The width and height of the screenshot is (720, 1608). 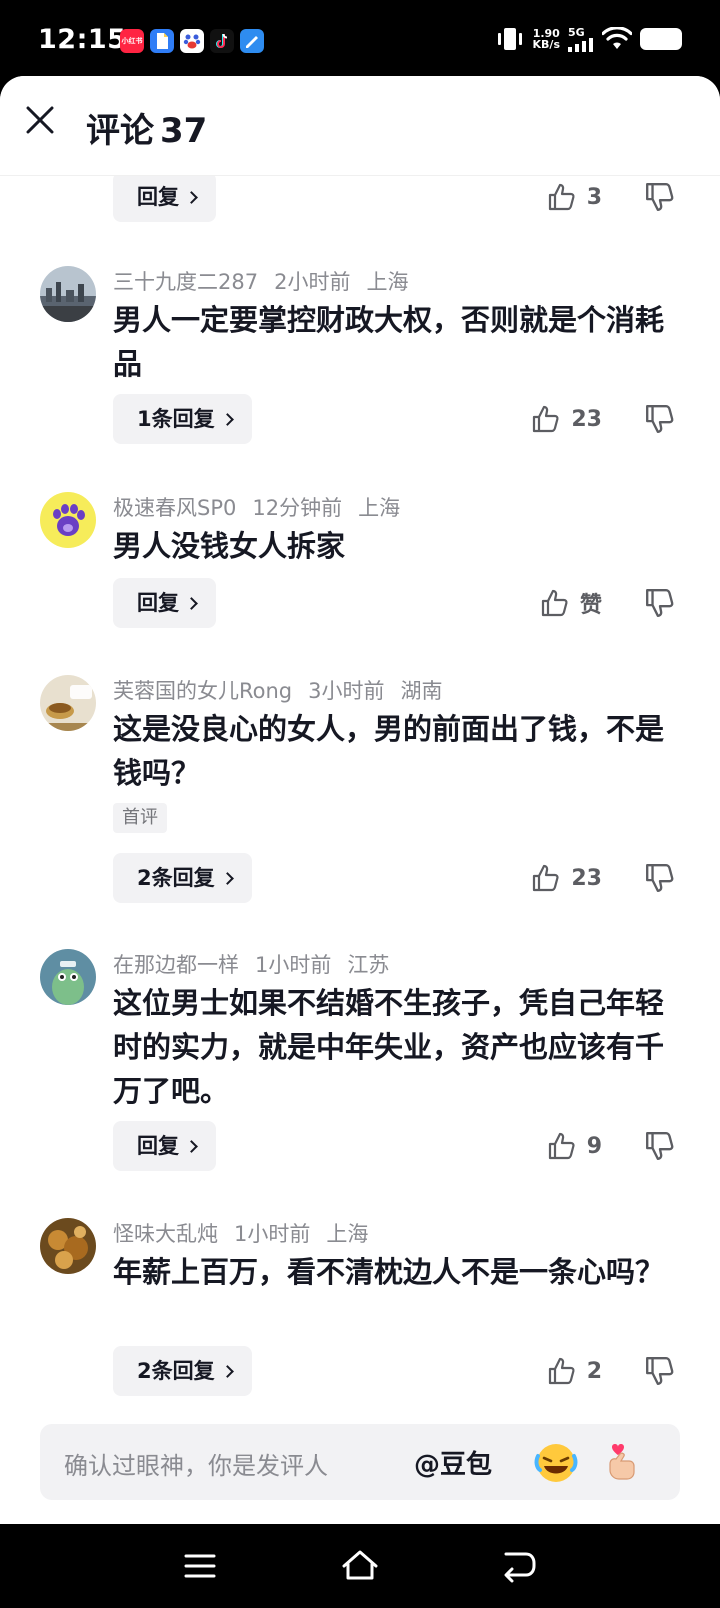 I want to click on network-type: 5G, so click(x=576, y=32).